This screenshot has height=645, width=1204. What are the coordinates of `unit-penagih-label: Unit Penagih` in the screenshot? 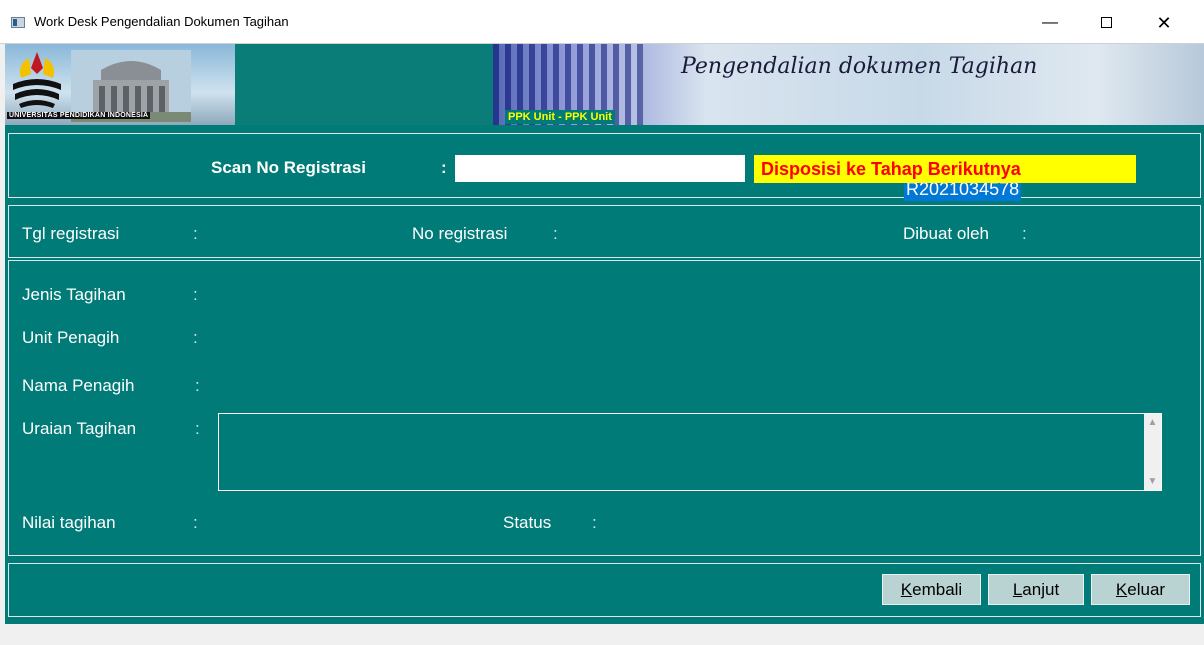 It's located at (71, 337).